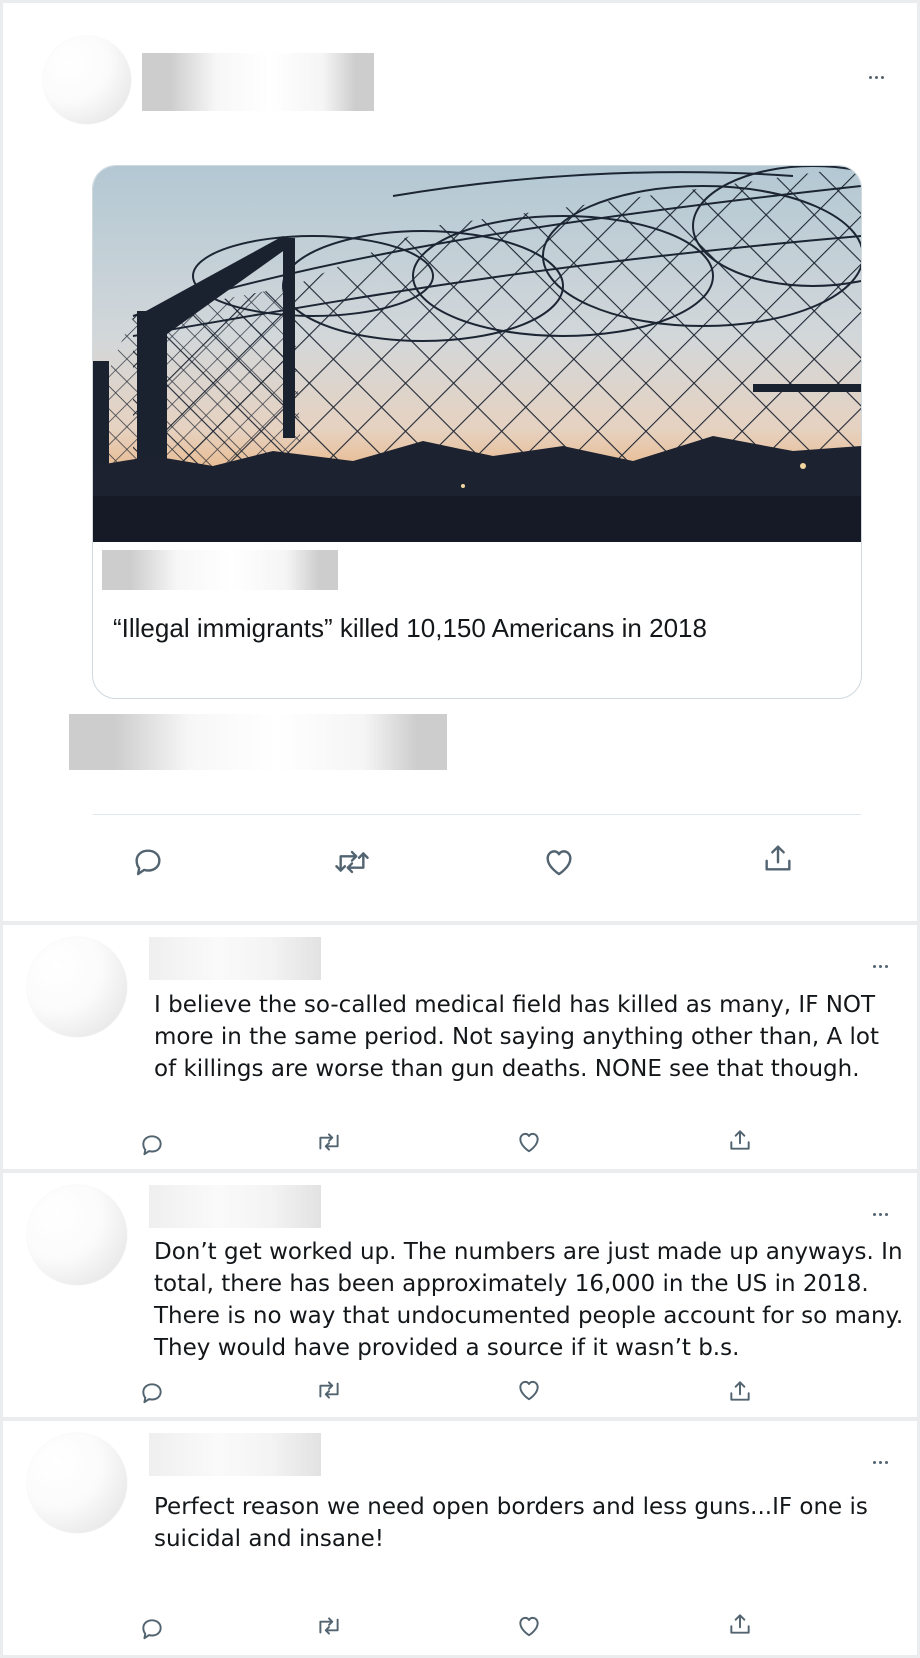  What do you see at coordinates (477, 814) in the screenshot?
I see `divider` at bounding box center [477, 814].